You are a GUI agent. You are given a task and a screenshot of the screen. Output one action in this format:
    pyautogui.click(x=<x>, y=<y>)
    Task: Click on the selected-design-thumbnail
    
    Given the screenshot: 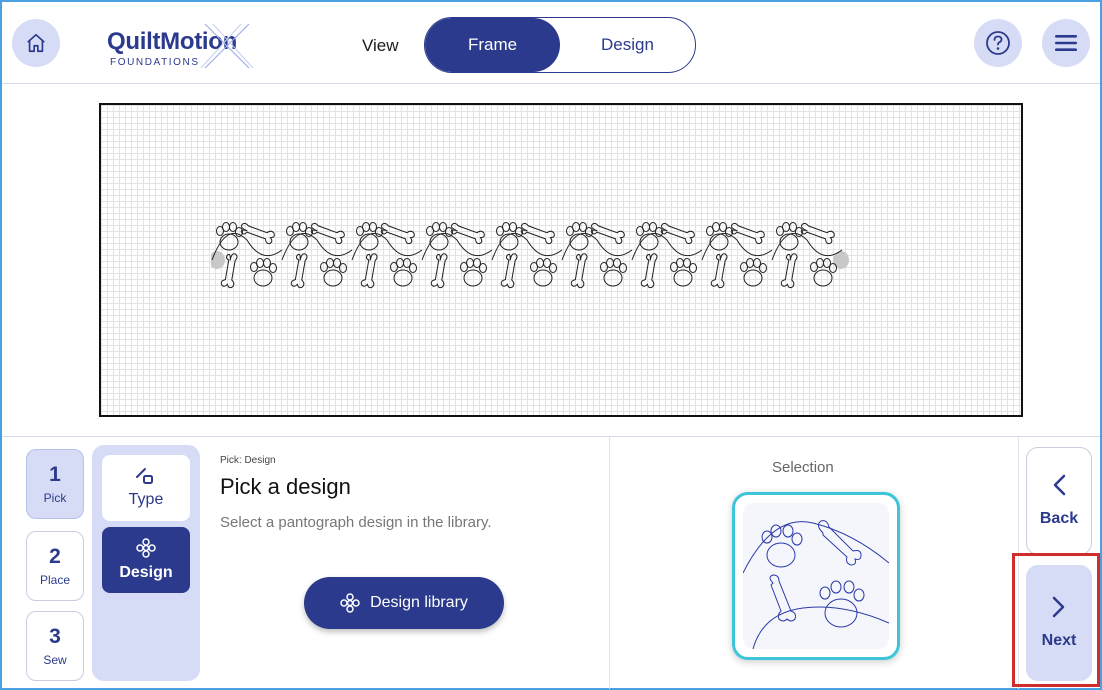 What is the action you would take?
    pyautogui.click(x=816, y=576)
    